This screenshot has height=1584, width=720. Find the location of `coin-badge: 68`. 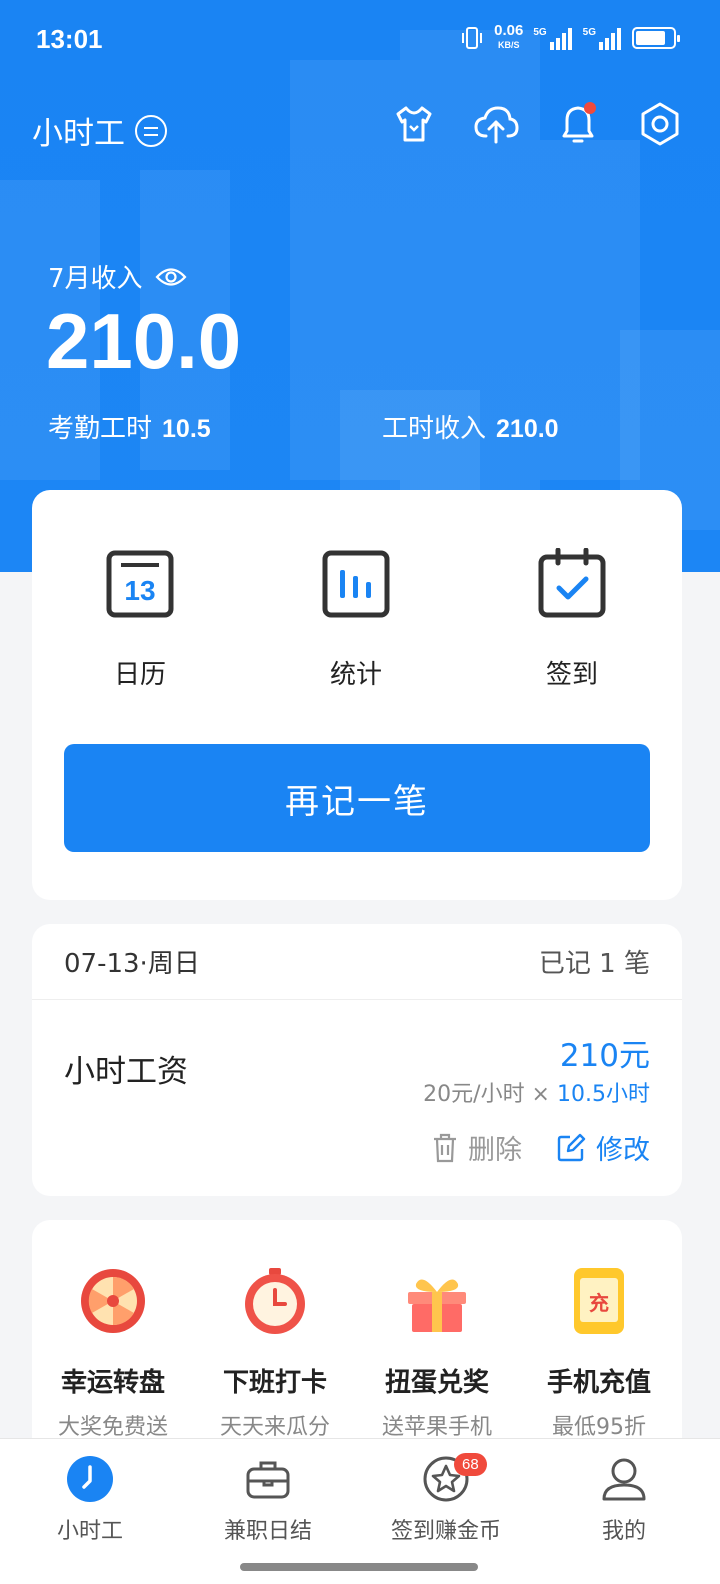

coin-badge: 68 is located at coordinates (470, 1464).